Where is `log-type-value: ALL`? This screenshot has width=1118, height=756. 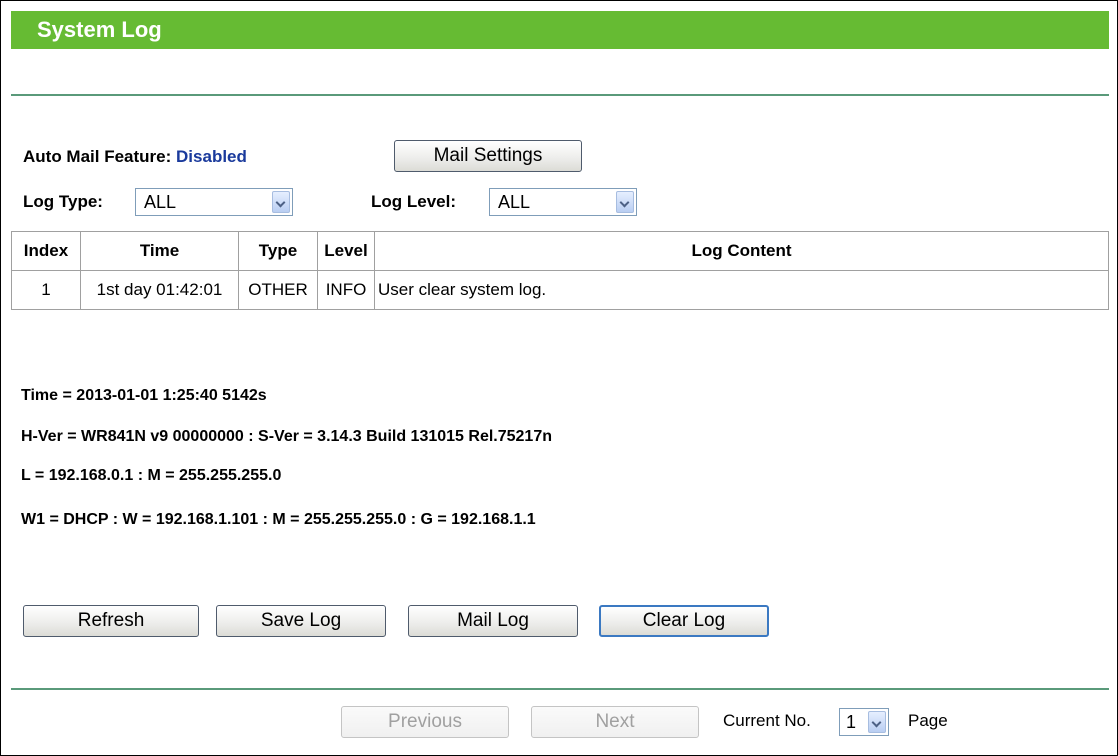
log-type-value: ALL is located at coordinates (160, 202).